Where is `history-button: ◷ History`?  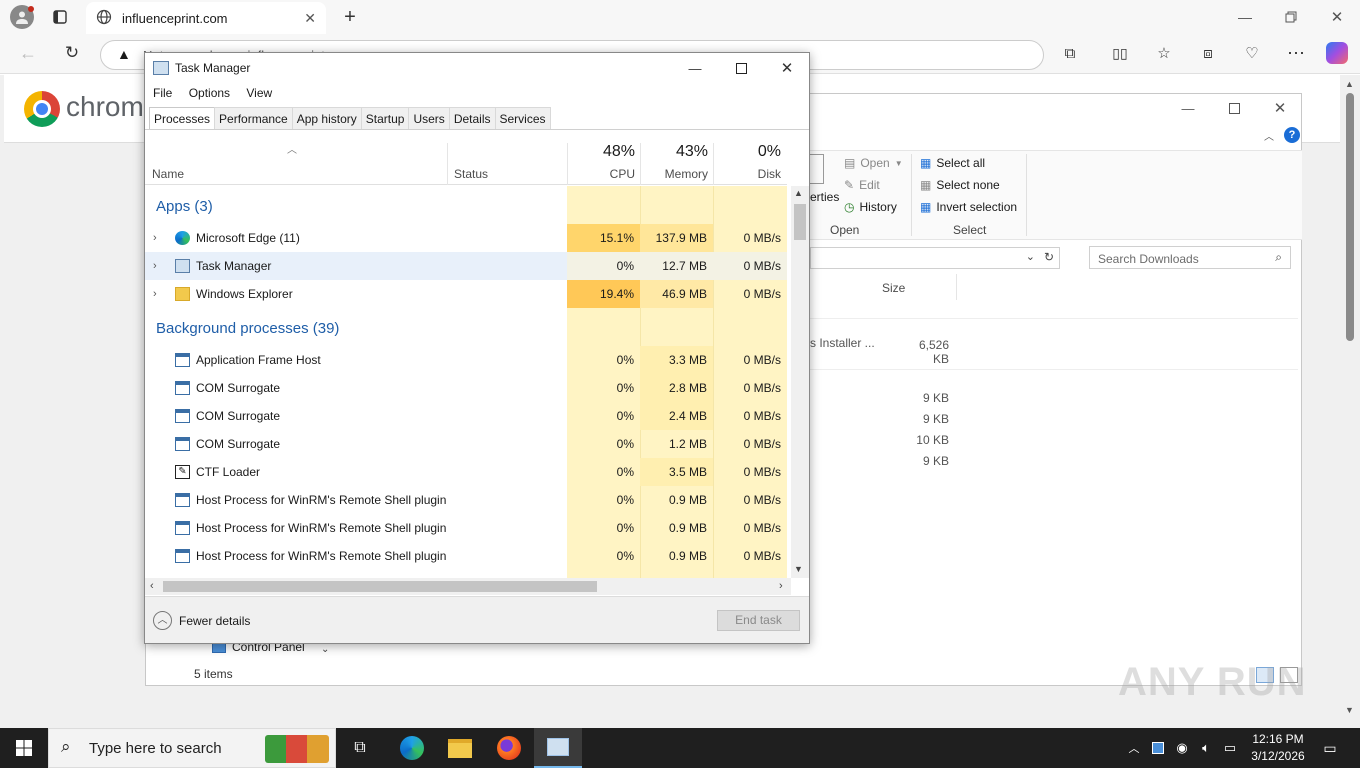 history-button: ◷ History is located at coordinates (870, 207).